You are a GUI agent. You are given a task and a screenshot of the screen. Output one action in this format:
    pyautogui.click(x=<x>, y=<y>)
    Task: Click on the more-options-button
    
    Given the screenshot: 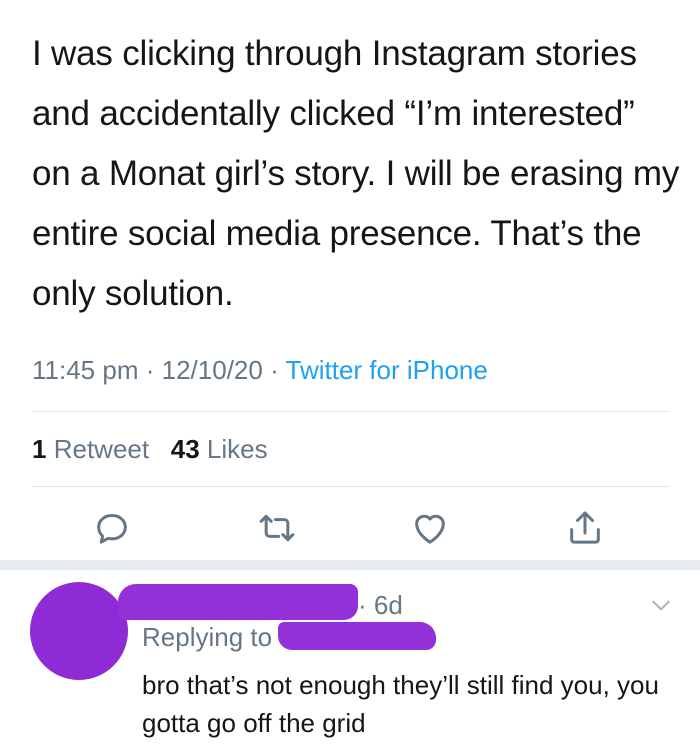 What is the action you would take?
    pyautogui.click(x=661, y=605)
    